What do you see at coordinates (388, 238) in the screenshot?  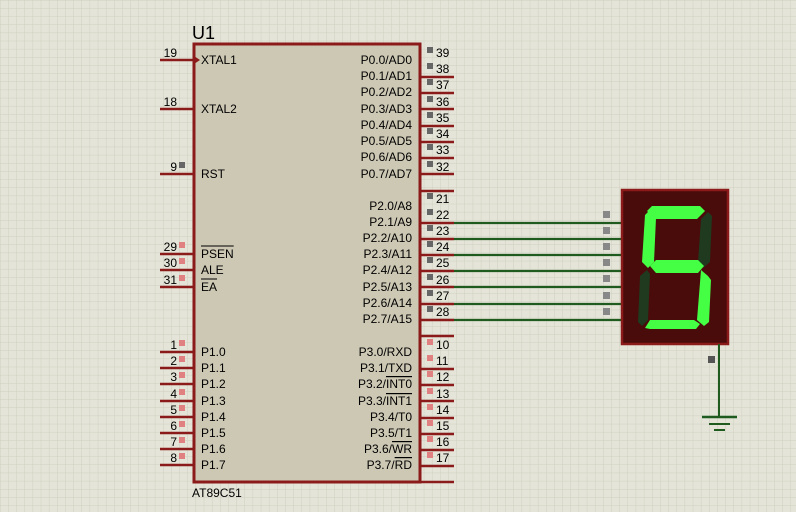 I see `pin-label: P2.2/A10` at bounding box center [388, 238].